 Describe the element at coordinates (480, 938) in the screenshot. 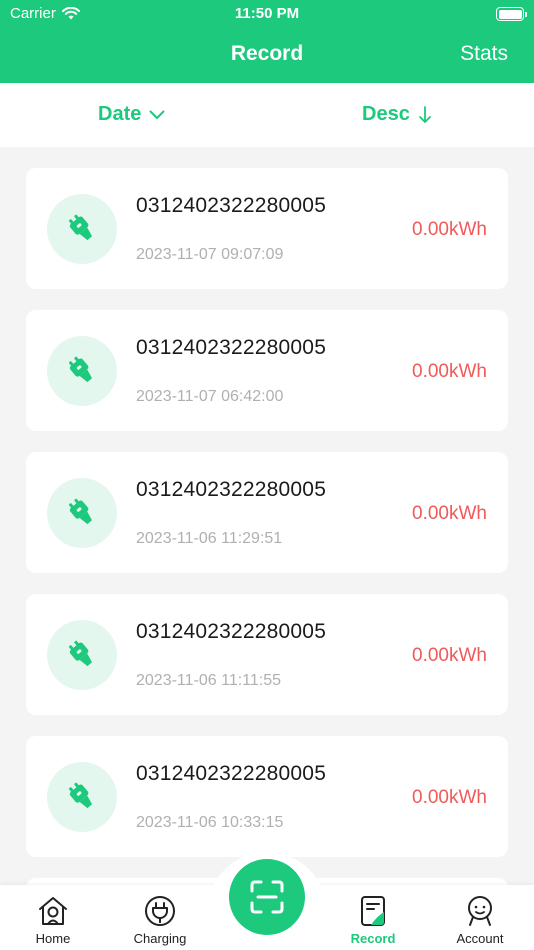

I see `tab-account-label: Account` at that location.